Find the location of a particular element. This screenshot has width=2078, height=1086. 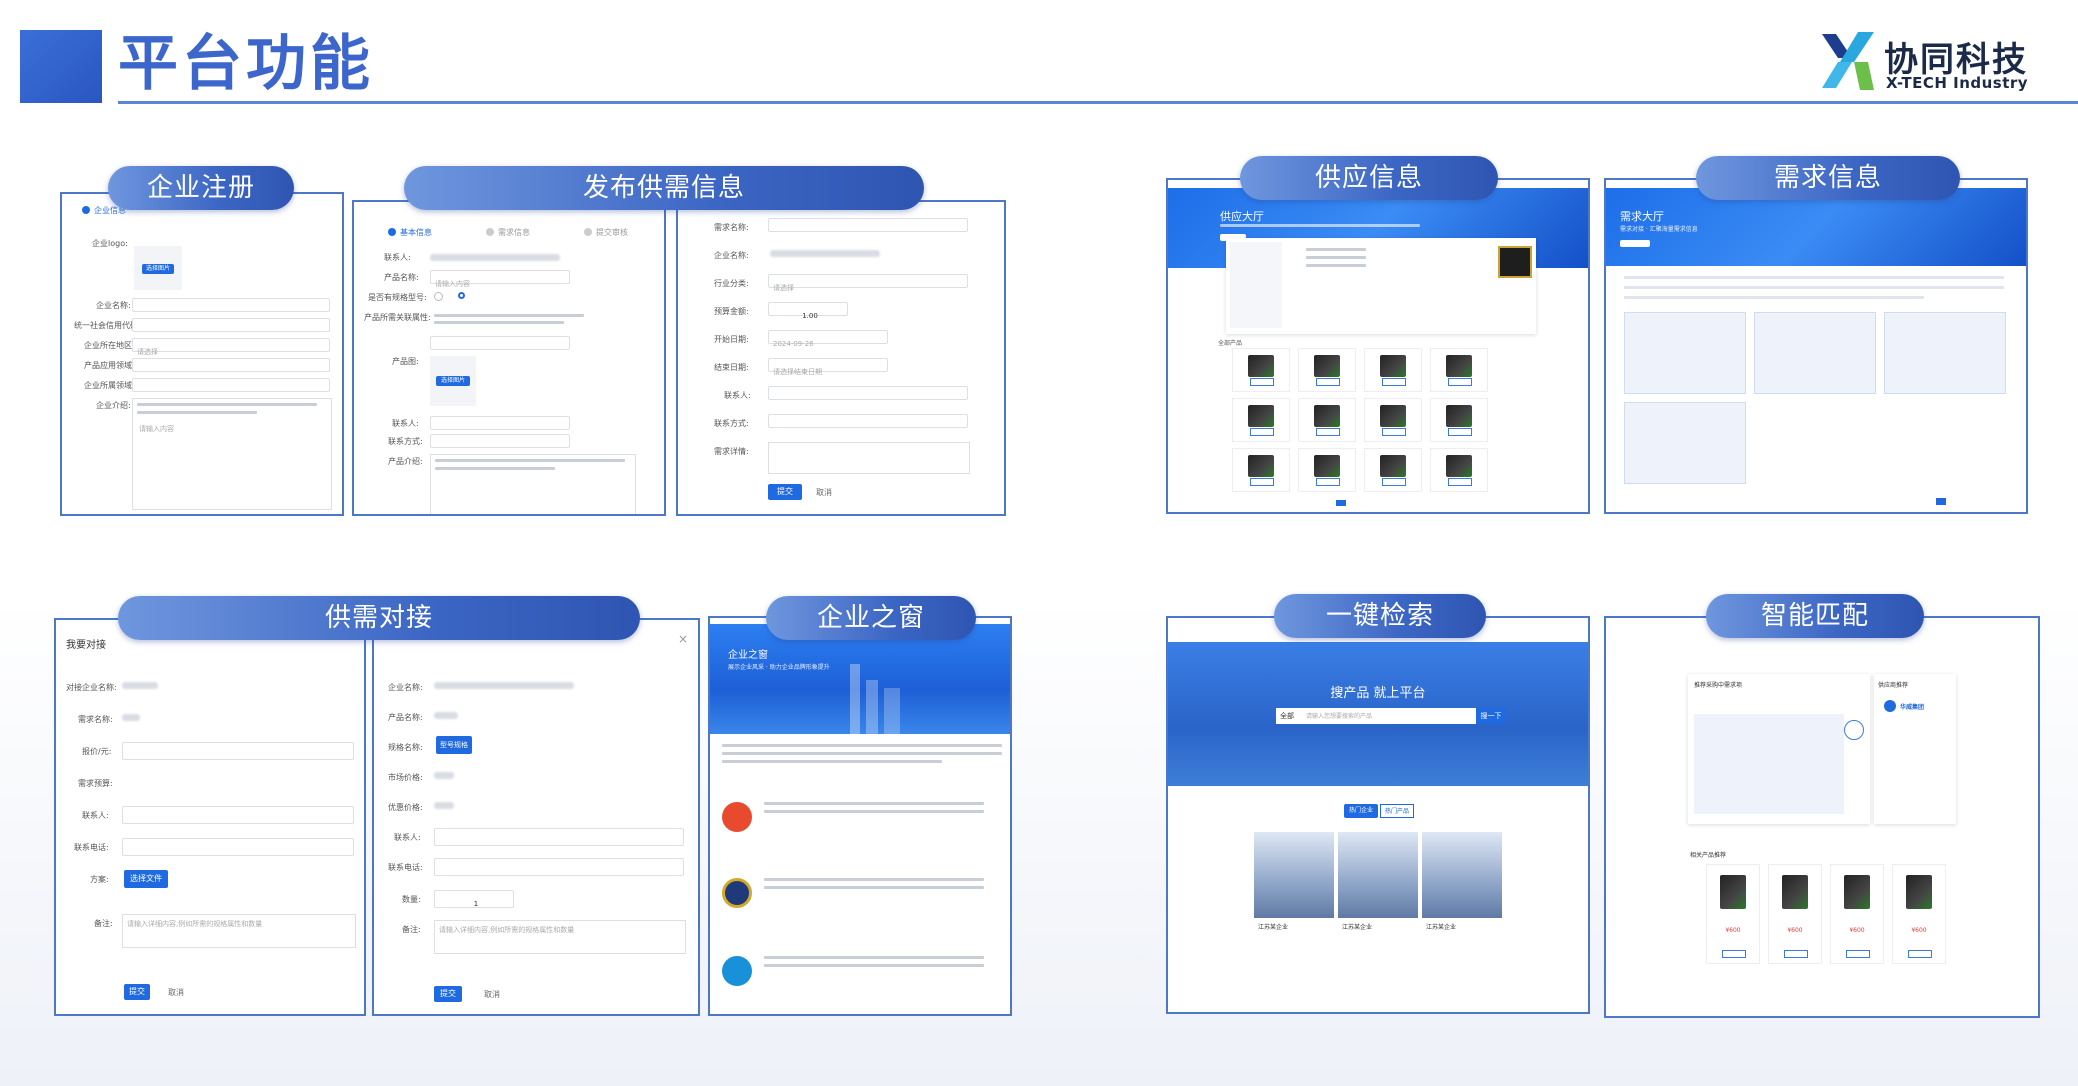

smart-supplier-card: 供应商推荐 华威集团 is located at coordinates (1915, 749).